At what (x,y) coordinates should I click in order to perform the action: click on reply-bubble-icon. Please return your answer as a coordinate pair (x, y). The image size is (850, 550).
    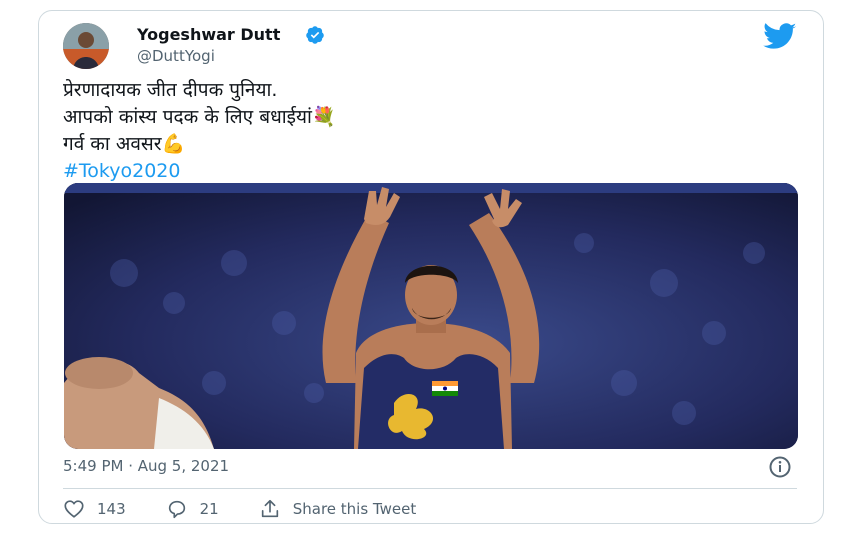
    Looking at the image, I should click on (176, 509).